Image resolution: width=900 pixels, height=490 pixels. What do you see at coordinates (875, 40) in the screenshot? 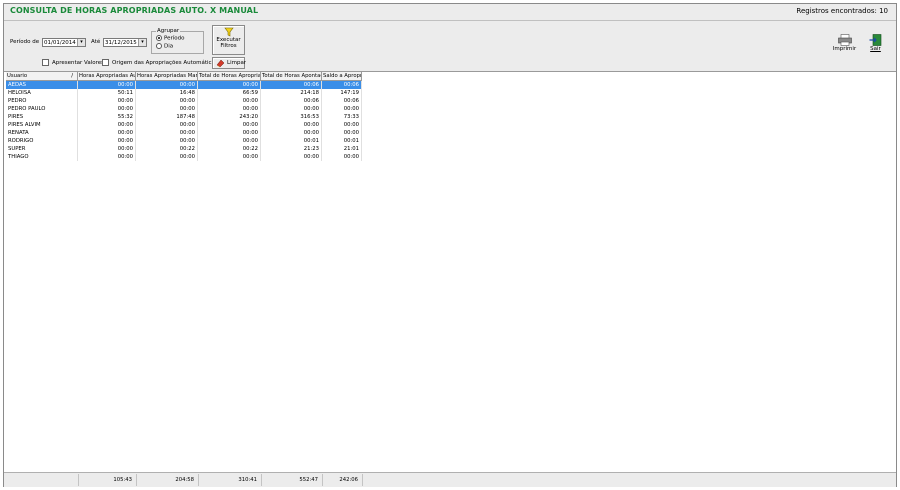
I see `exit-door-icon` at bounding box center [875, 40].